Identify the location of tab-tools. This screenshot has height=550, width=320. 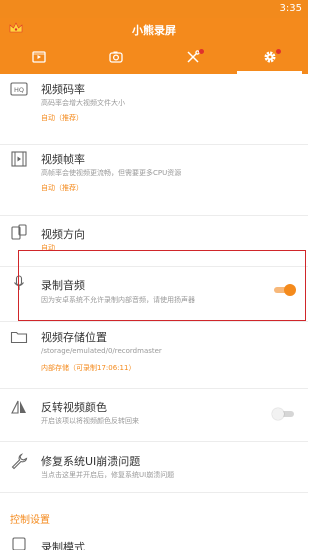
(192, 57).